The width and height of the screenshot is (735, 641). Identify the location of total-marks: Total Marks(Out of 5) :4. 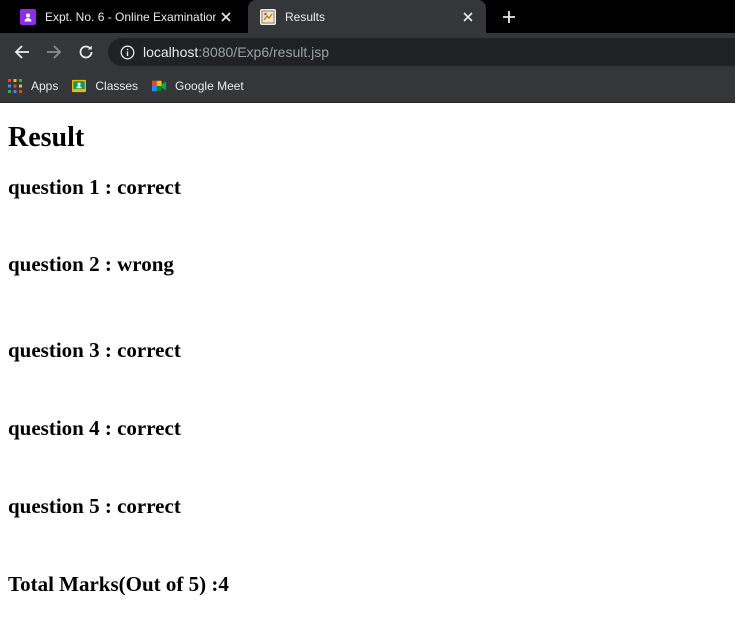
(118, 584).